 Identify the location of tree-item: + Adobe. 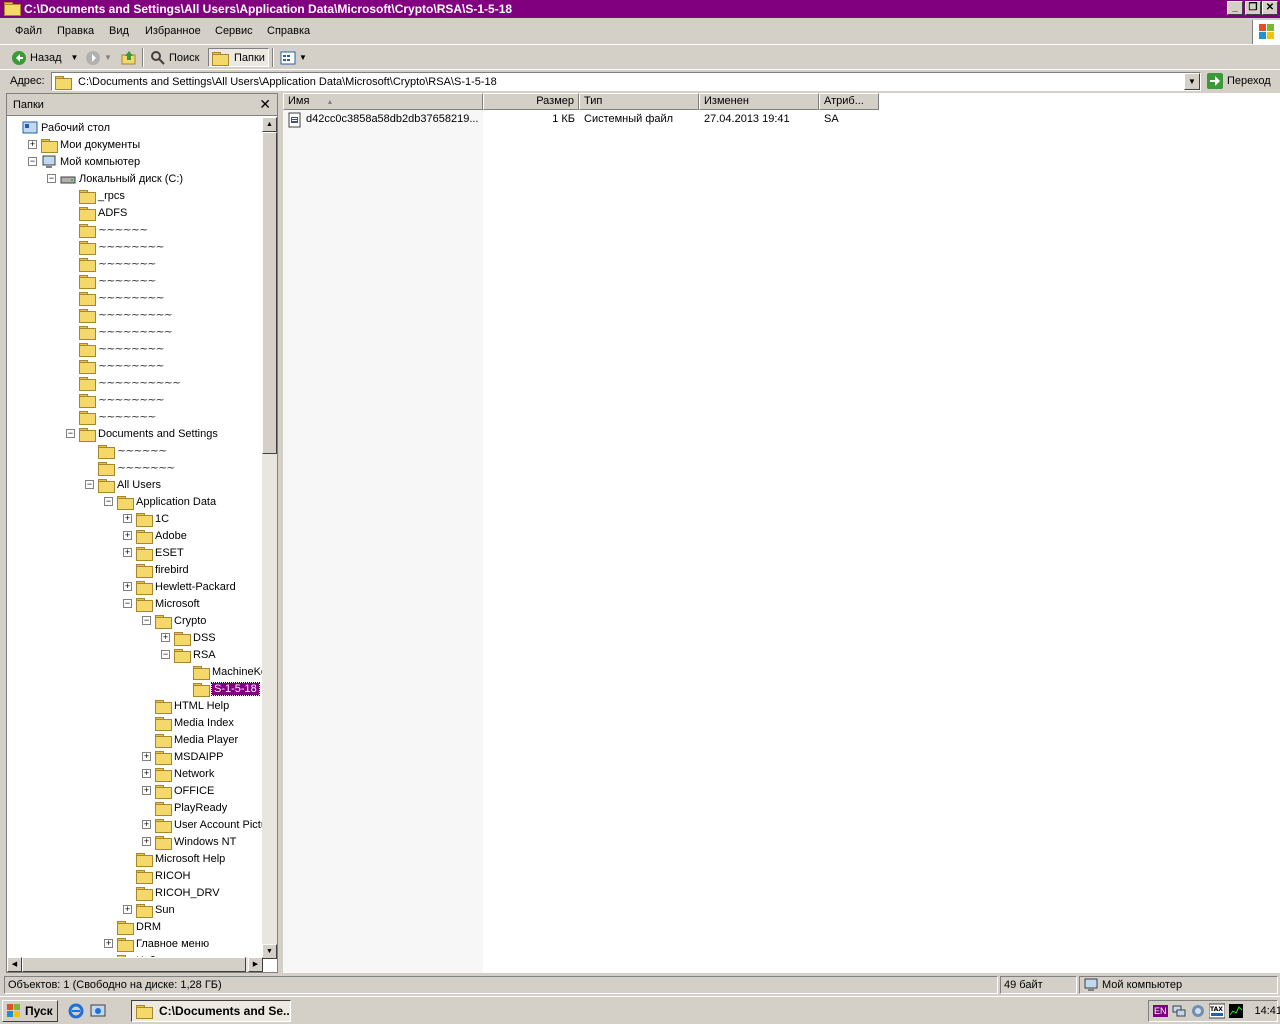
(155, 535).